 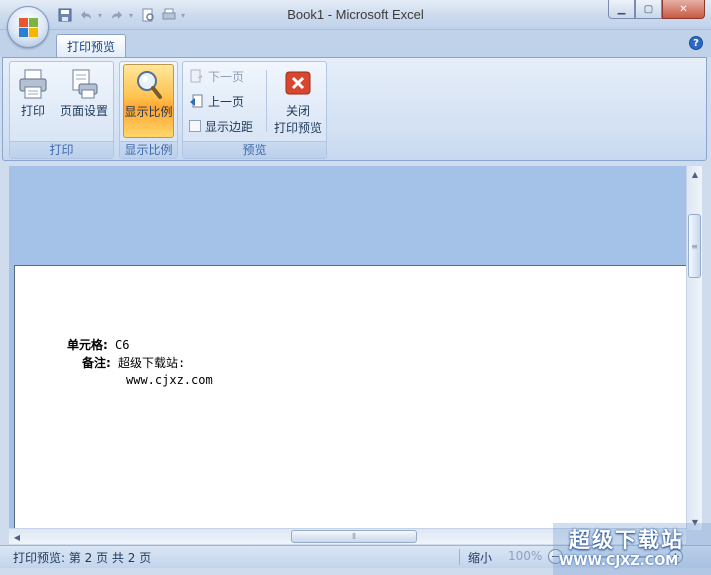 I want to click on zoom-level: 100%, so click(x=525, y=556).